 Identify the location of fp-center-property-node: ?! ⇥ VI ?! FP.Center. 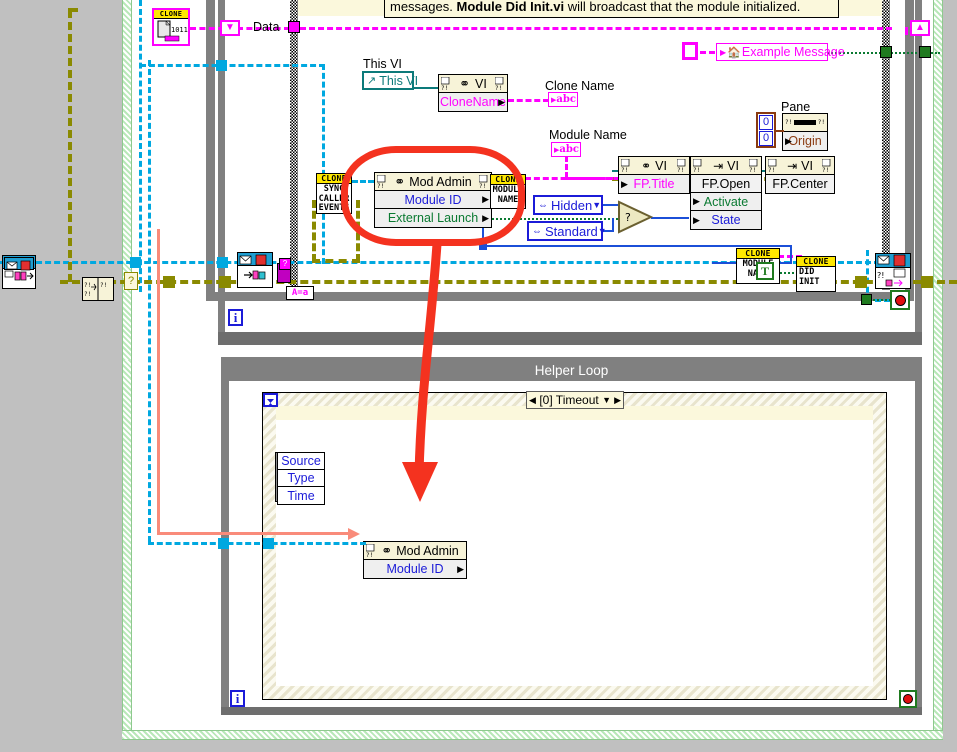
(800, 175).